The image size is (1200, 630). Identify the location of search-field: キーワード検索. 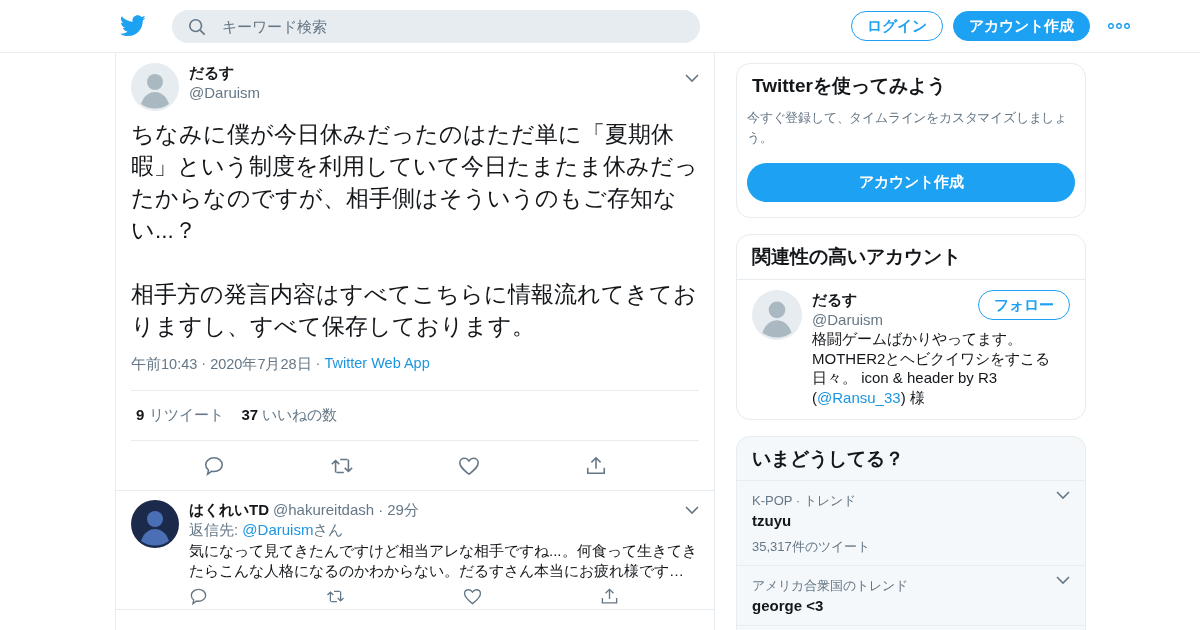
(436, 26).